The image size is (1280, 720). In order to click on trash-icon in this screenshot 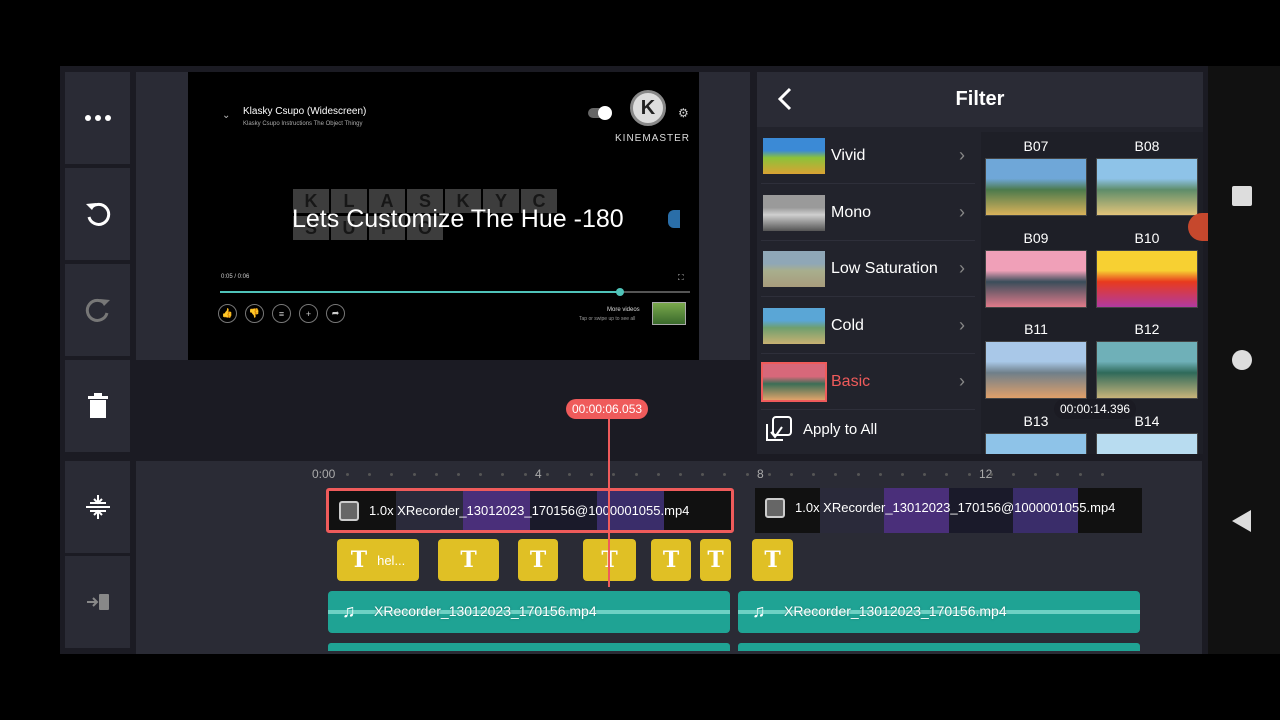, I will do `click(97, 405)`.